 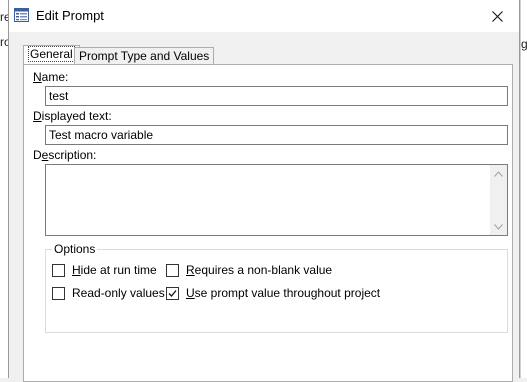 I want to click on hide-at-run-time-checkbox: Hide at run time, so click(x=104, y=270).